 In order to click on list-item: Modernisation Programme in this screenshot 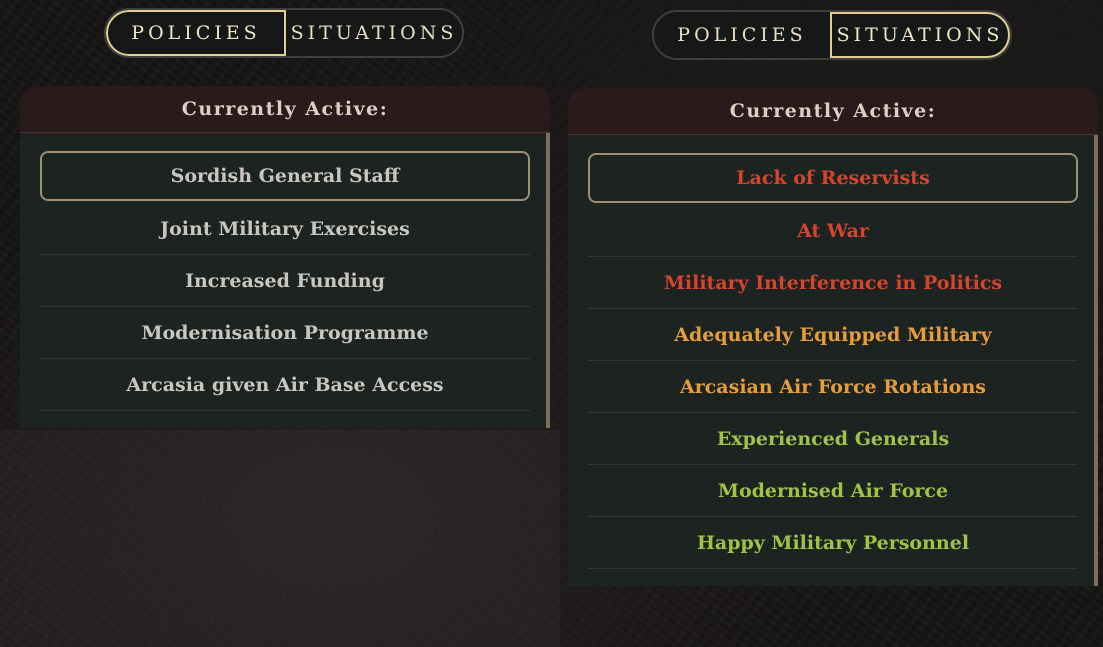, I will do `click(285, 333)`.